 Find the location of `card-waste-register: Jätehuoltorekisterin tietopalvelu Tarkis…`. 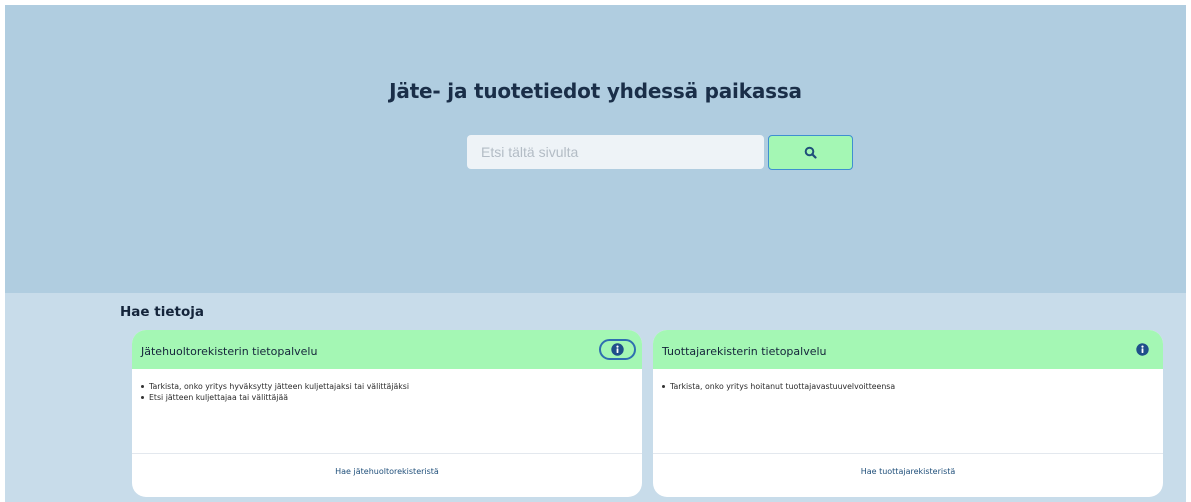

card-waste-register: Jätehuoltorekisterin tietopalvelu Tarkis… is located at coordinates (387, 413).